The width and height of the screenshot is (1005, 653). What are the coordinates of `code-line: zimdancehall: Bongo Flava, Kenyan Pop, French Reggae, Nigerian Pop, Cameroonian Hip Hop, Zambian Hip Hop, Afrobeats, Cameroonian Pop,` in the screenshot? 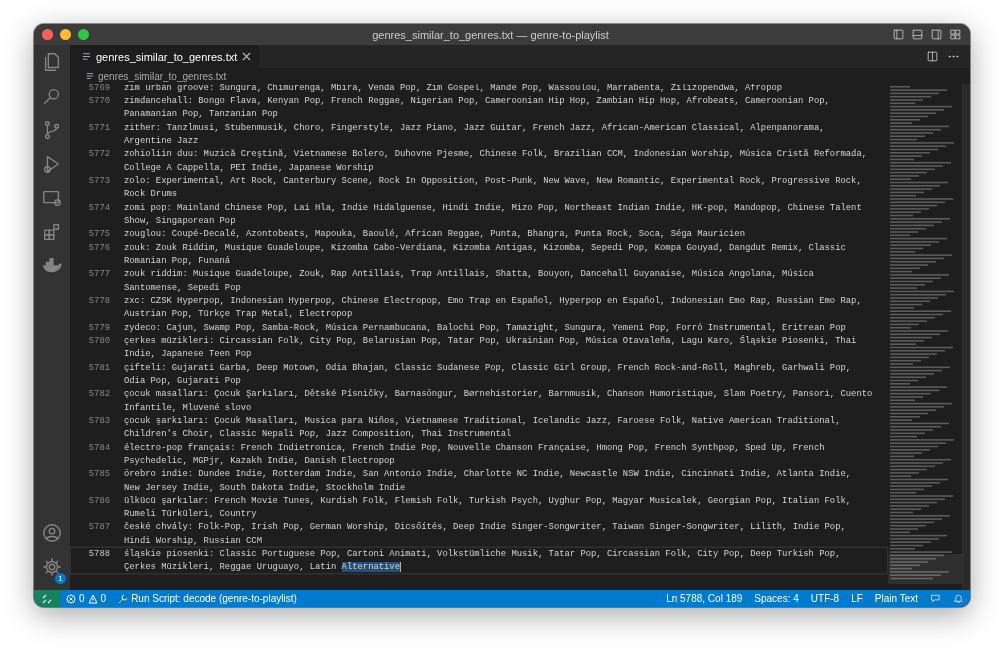 It's located at (477, 101).